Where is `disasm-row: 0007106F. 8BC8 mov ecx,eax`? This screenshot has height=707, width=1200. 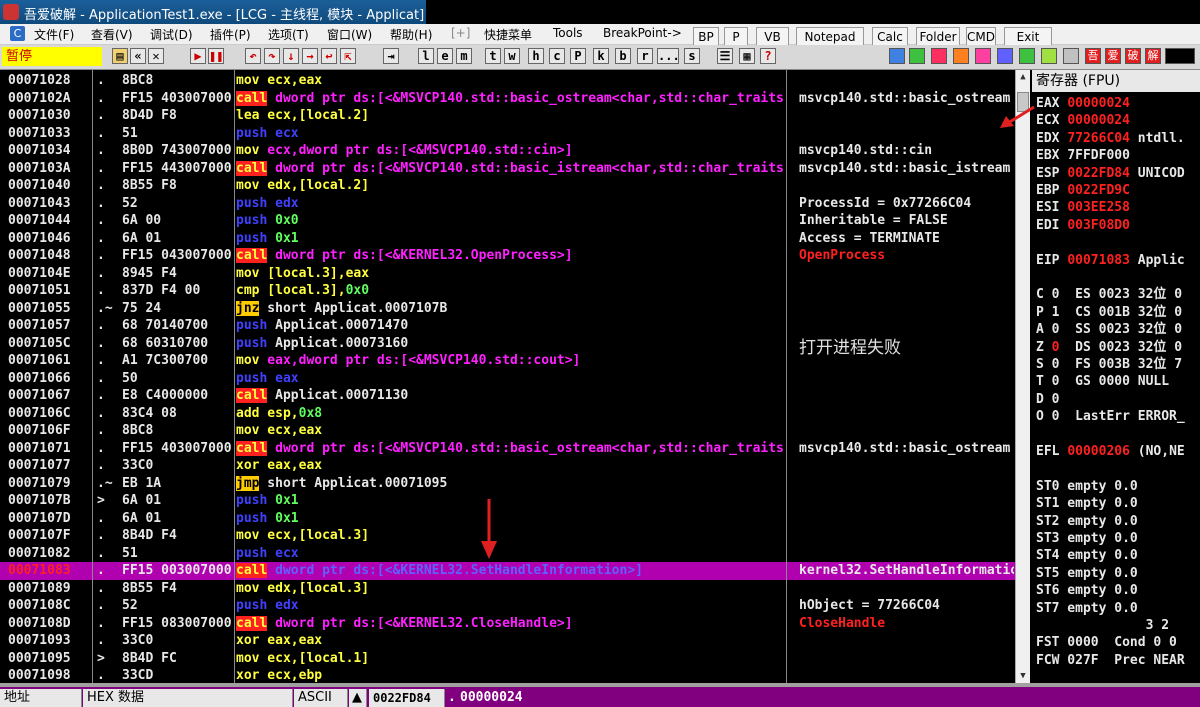 disasm-row: 0007106F. 8BC8 mov ecx,eax is located at coordinates (507, 431).